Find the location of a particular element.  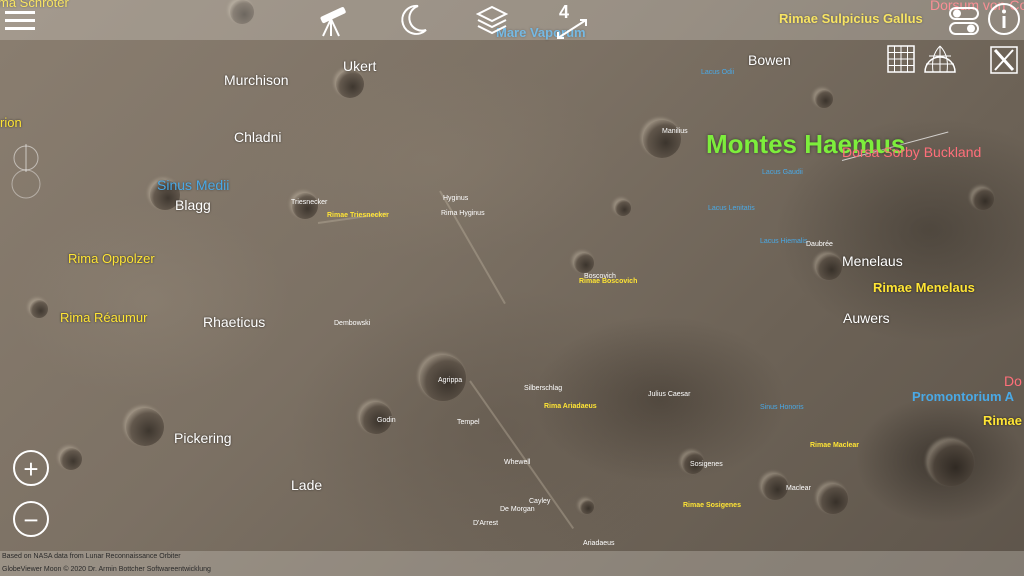

measure-button: 4 is located at coordinates (572, 20).